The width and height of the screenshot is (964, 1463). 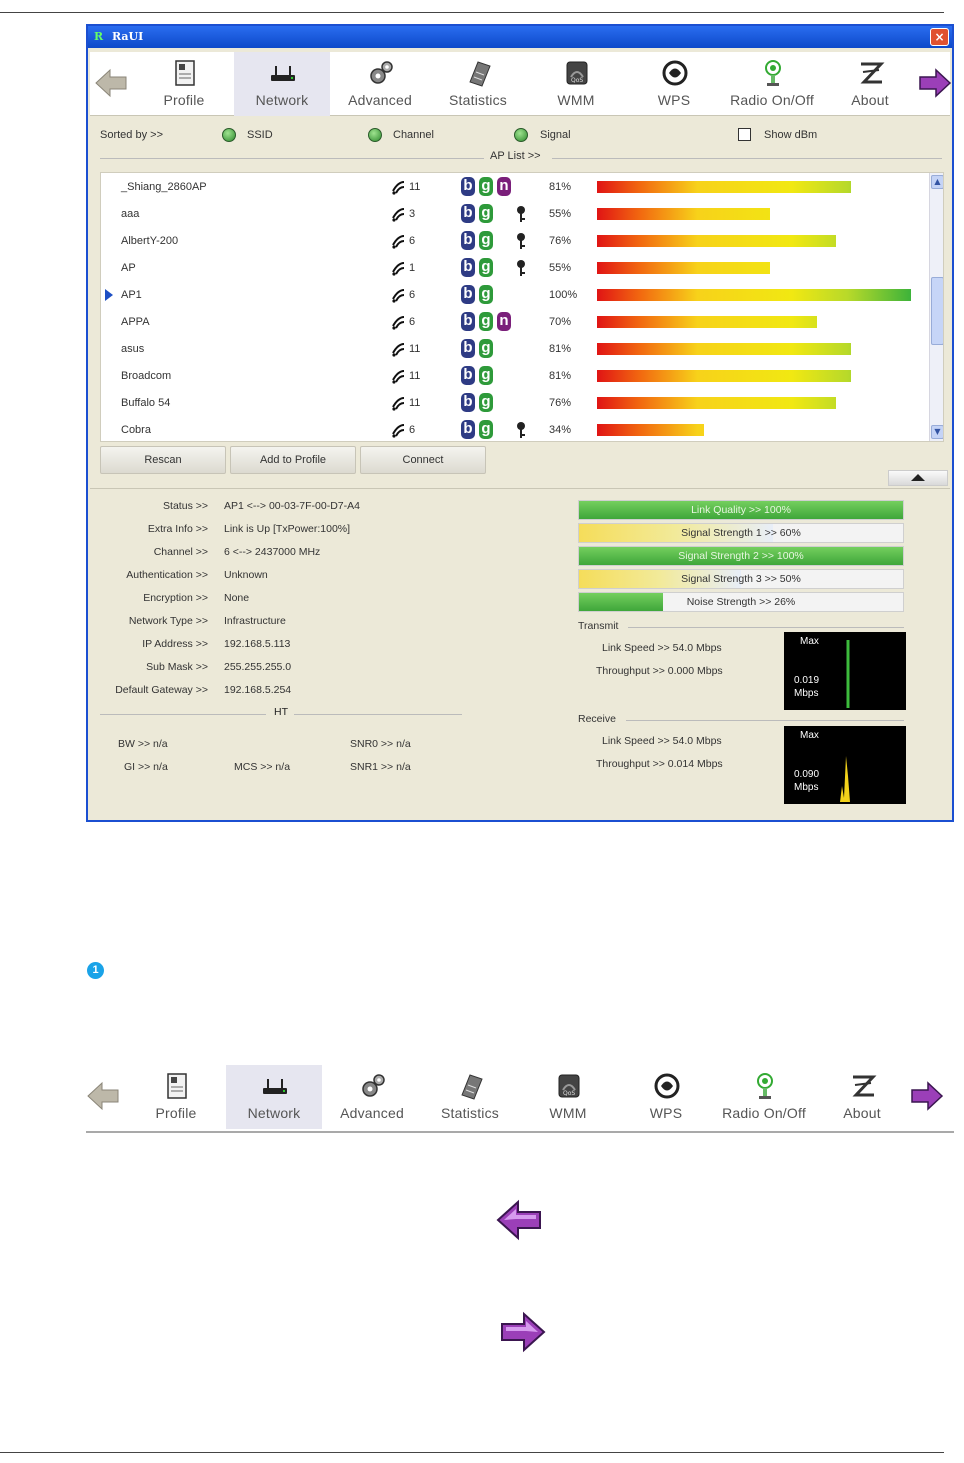 I want to click on ap-list-row: AlbertY-200 6 b g 76%, so click(x=514, y=240).